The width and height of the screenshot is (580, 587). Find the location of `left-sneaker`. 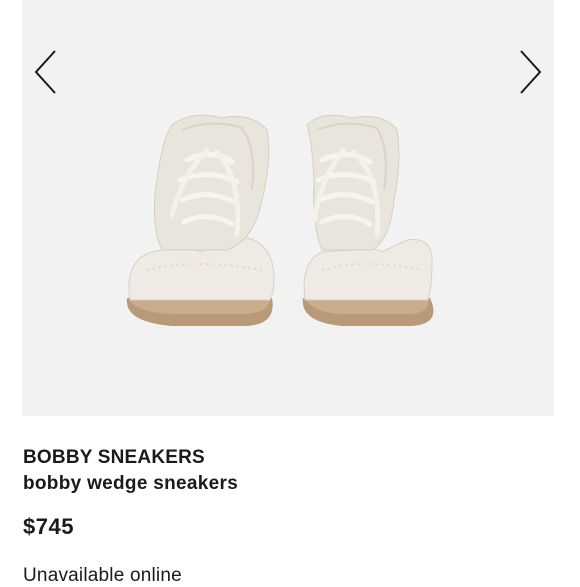

left-sneaker is located at coordinates (200, 220).